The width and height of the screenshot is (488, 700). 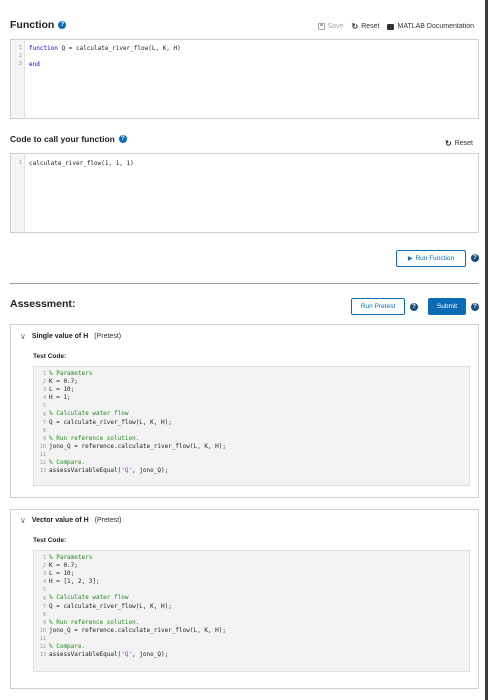 What do you see at coordinates (32, 25) in the screenshot?
I see `function-title: Function` at bounding box center [32, 25].